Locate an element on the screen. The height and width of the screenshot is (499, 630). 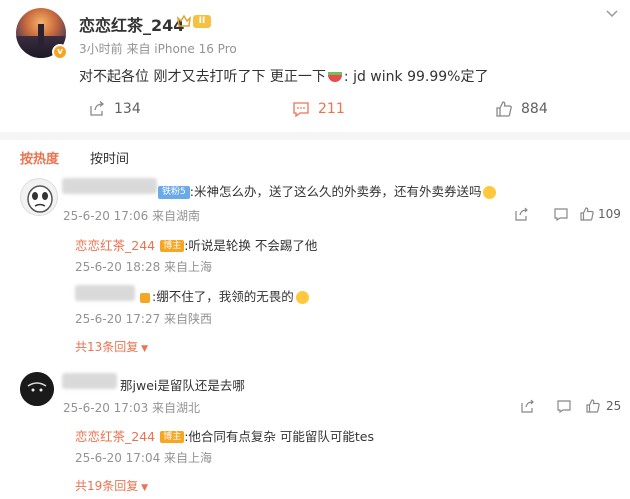
sort-by-hot-tab: 按热度 is located at coordinates (39, 157).